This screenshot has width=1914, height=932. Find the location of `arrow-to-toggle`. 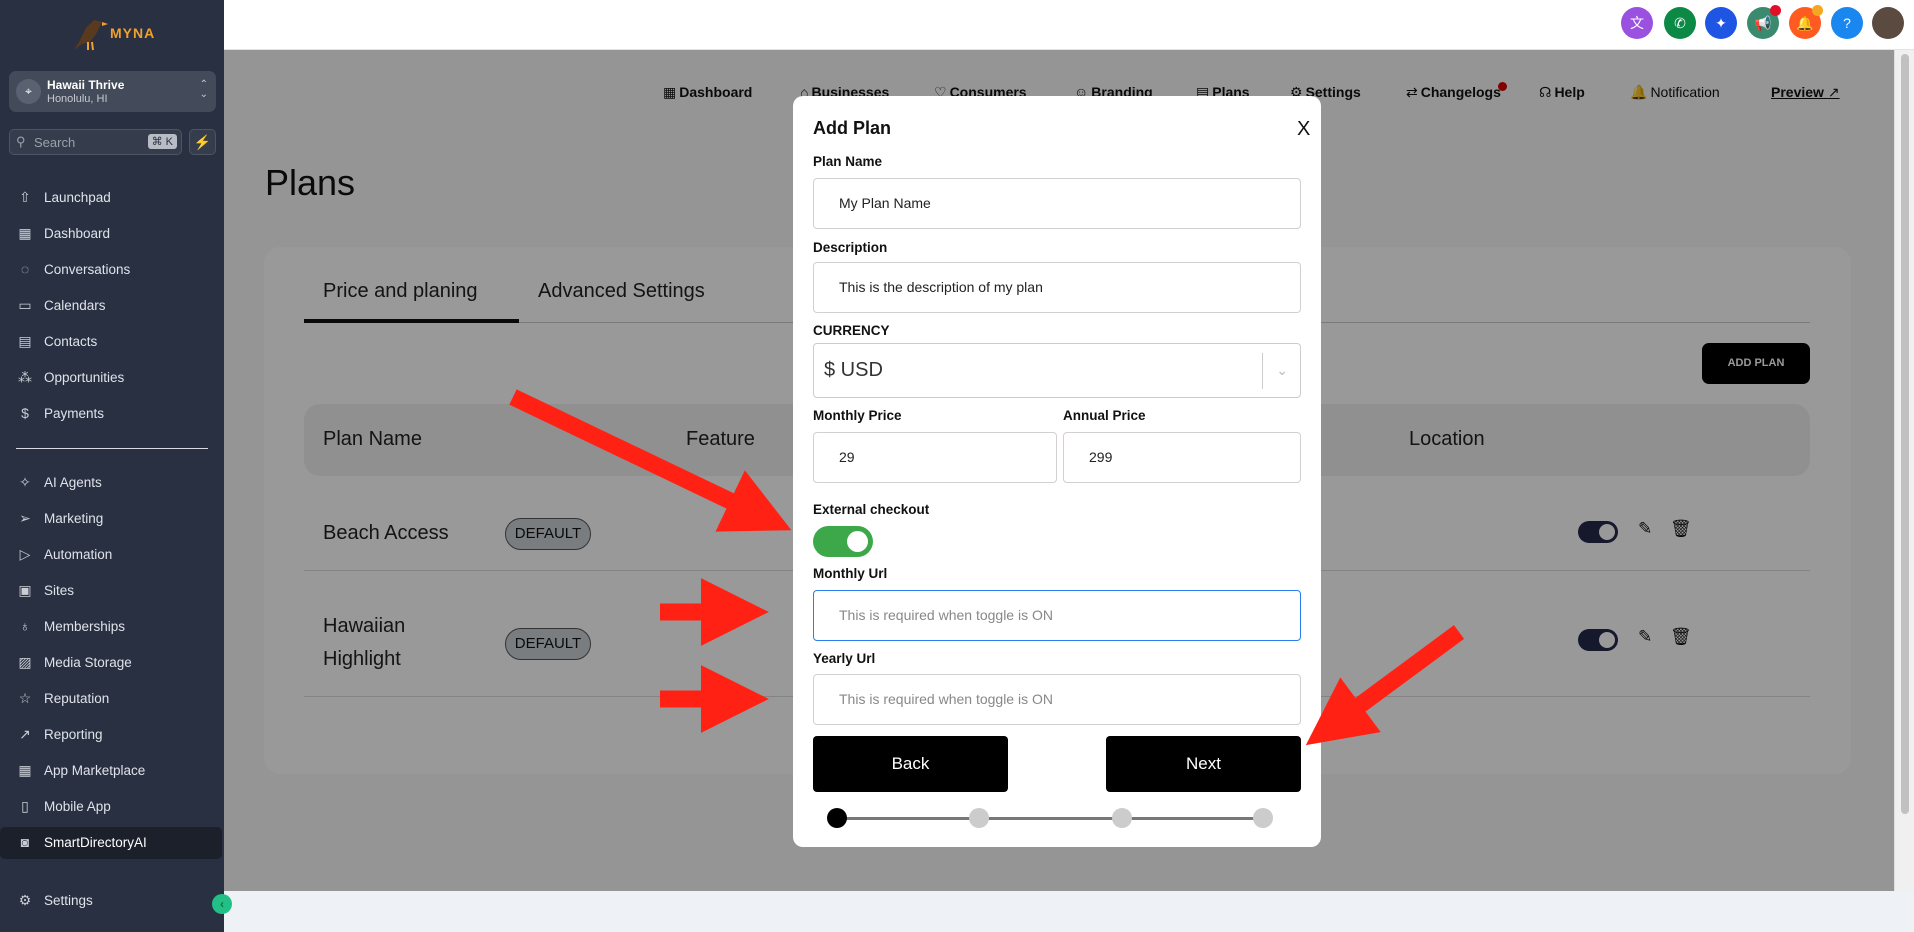

arrow-to-toggle is located at coordinates (650, 460).